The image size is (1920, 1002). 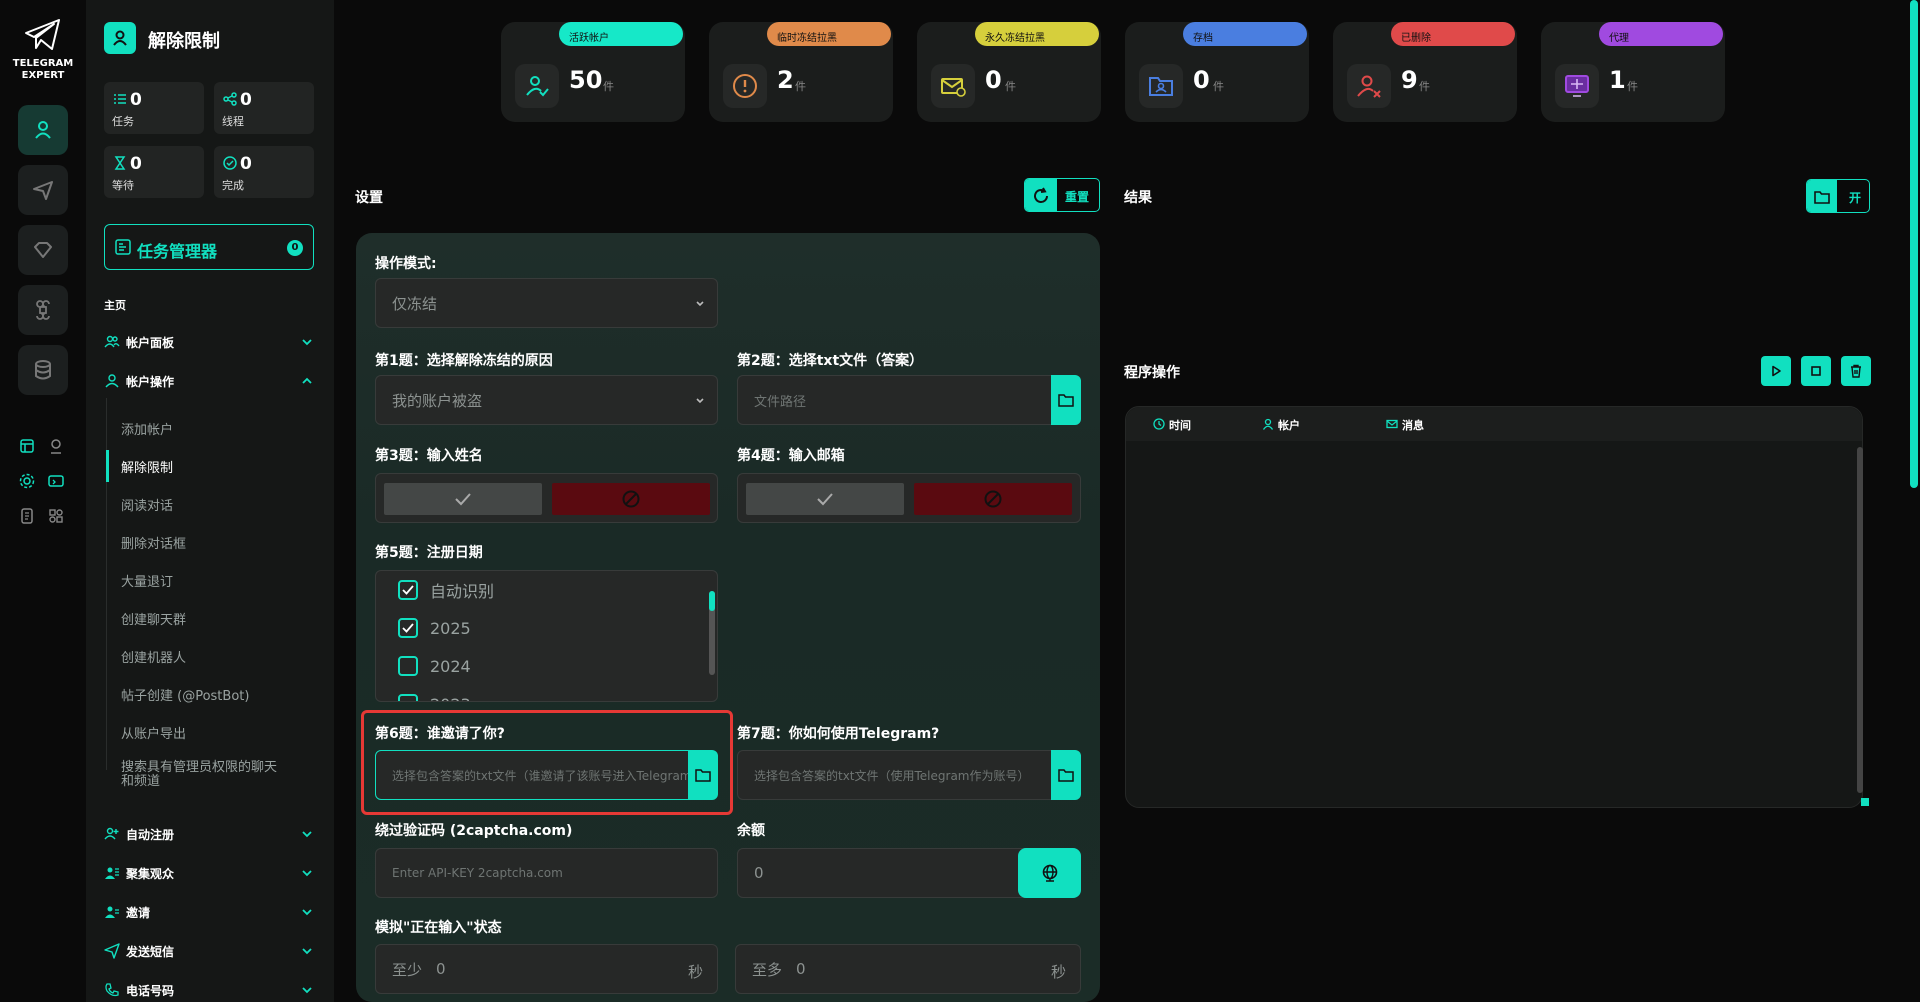 I want to click on q6-file-input: 选择包含答案的txt文件（谁邀请了该账号进入Telegram）, so click(x=532, y=775).